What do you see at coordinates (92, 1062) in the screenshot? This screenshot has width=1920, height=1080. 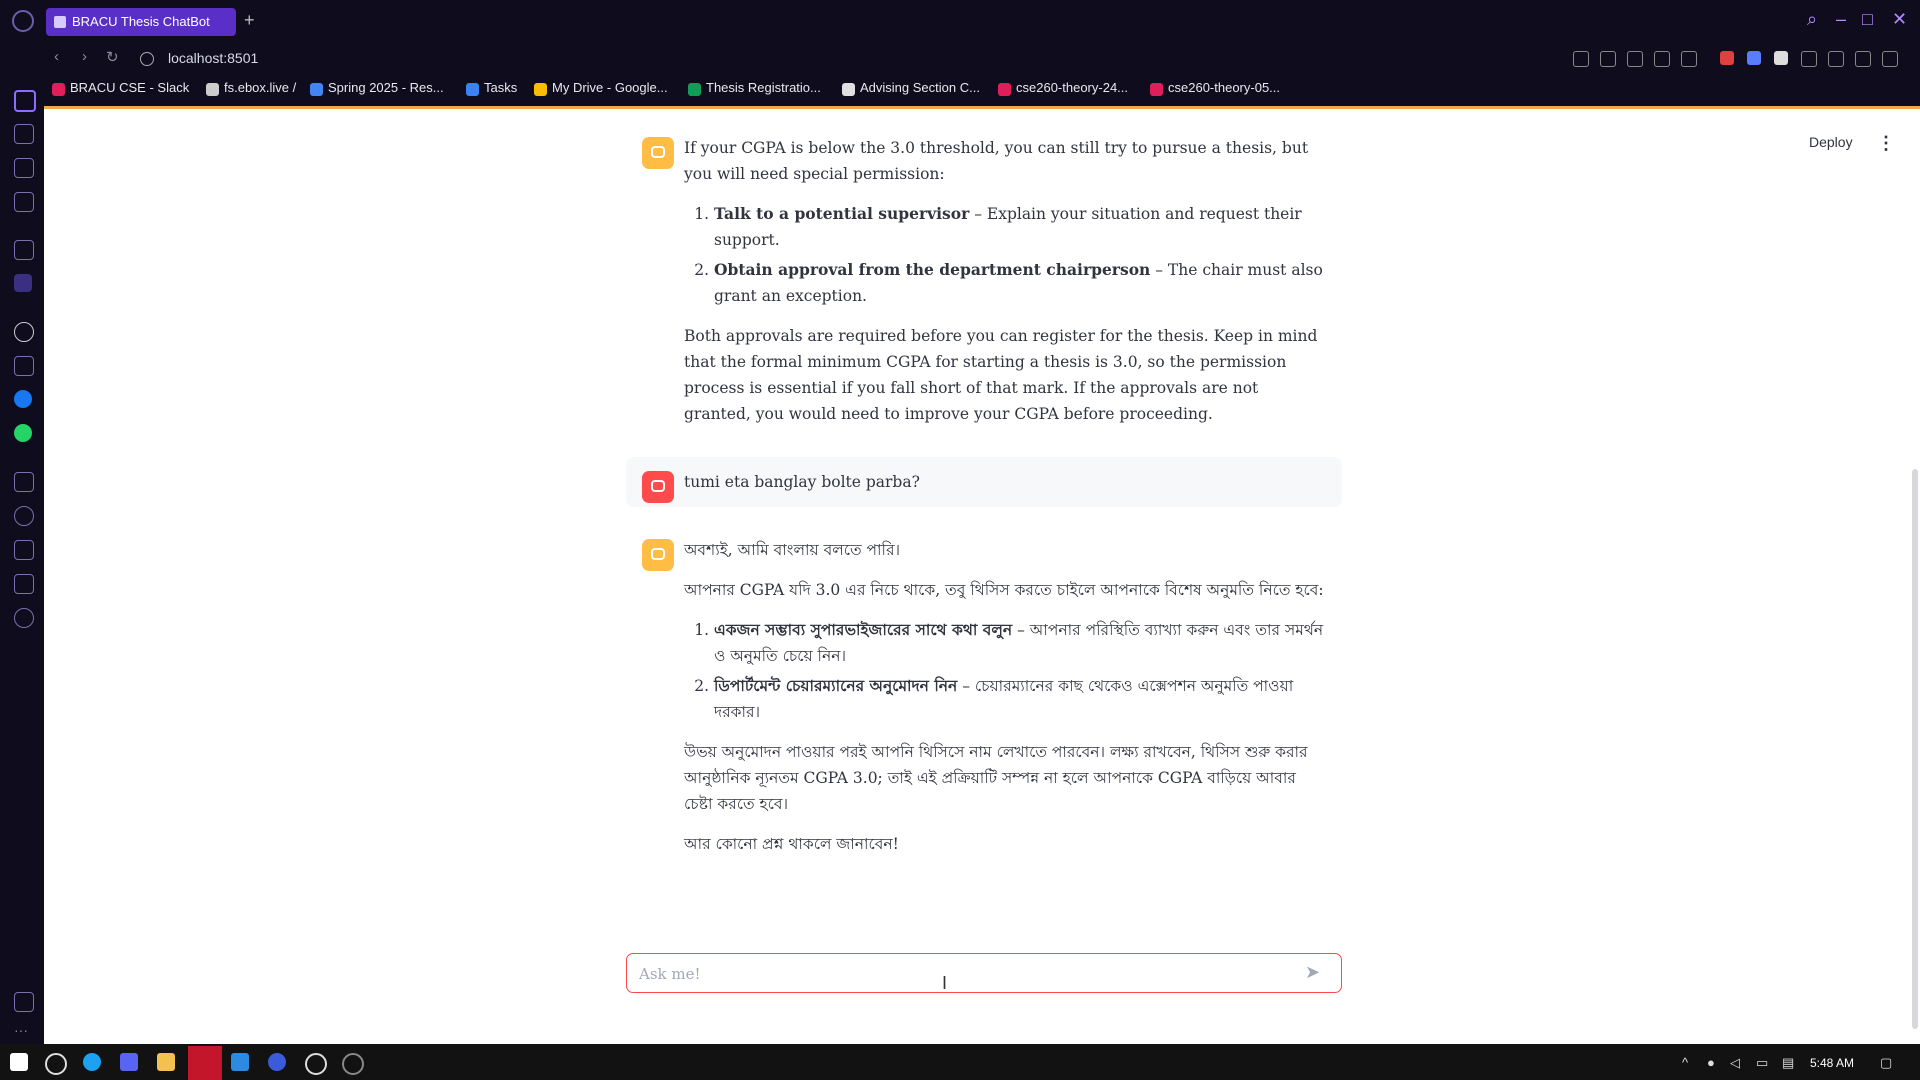 I see `edge-icon` at bounding box center [92, 1062].